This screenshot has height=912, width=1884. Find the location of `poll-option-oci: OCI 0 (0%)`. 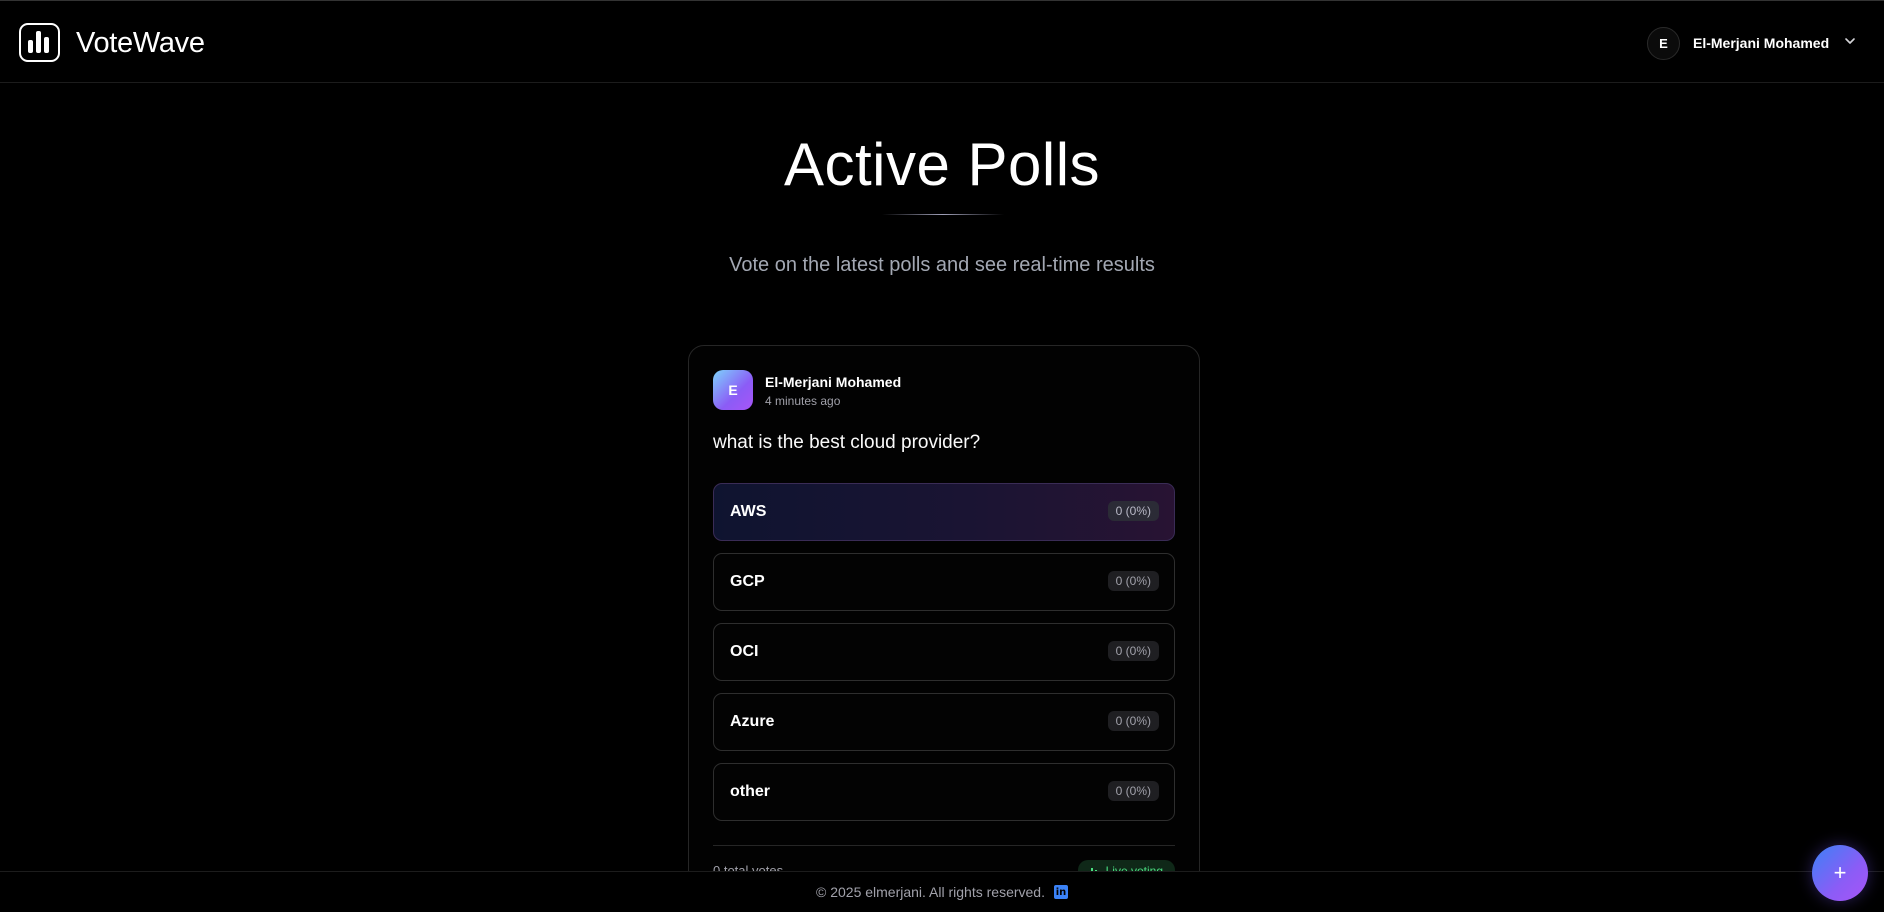

poll-option-oci: OCI 0 (0%) is located at coordinates (944, 652).